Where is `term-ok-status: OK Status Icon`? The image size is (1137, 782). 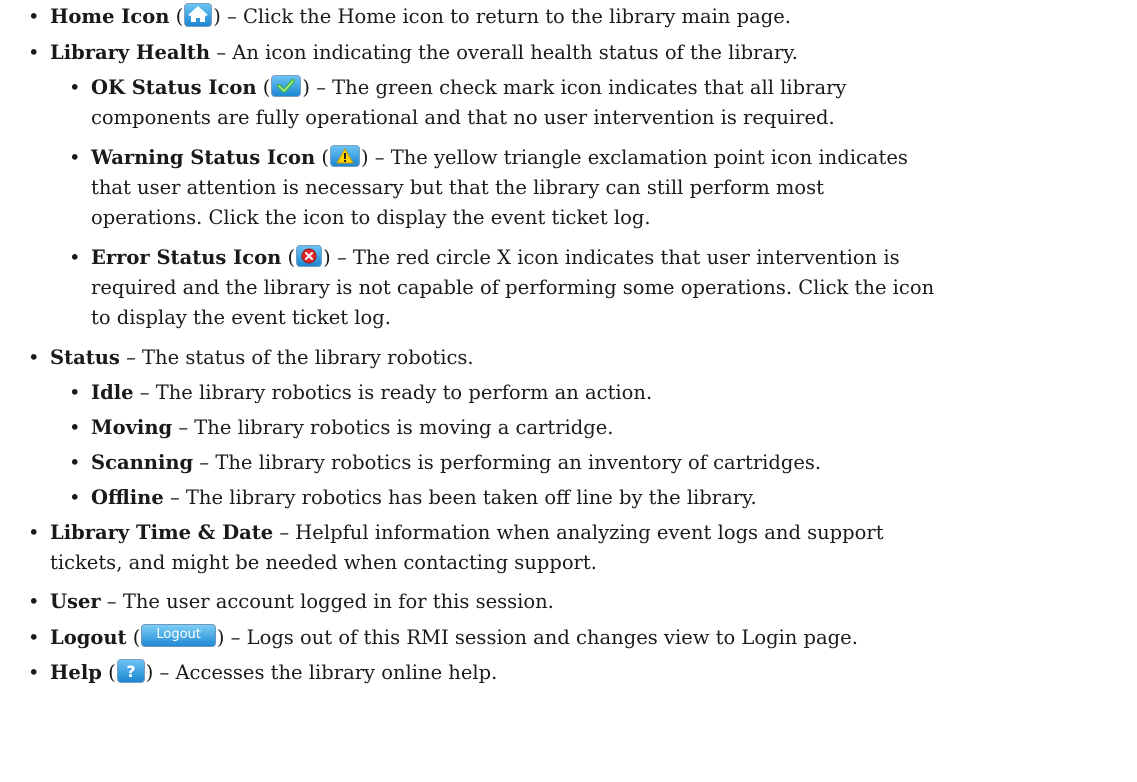
term-ok-status: OK Status Icon is located at coordinates (174, 87).